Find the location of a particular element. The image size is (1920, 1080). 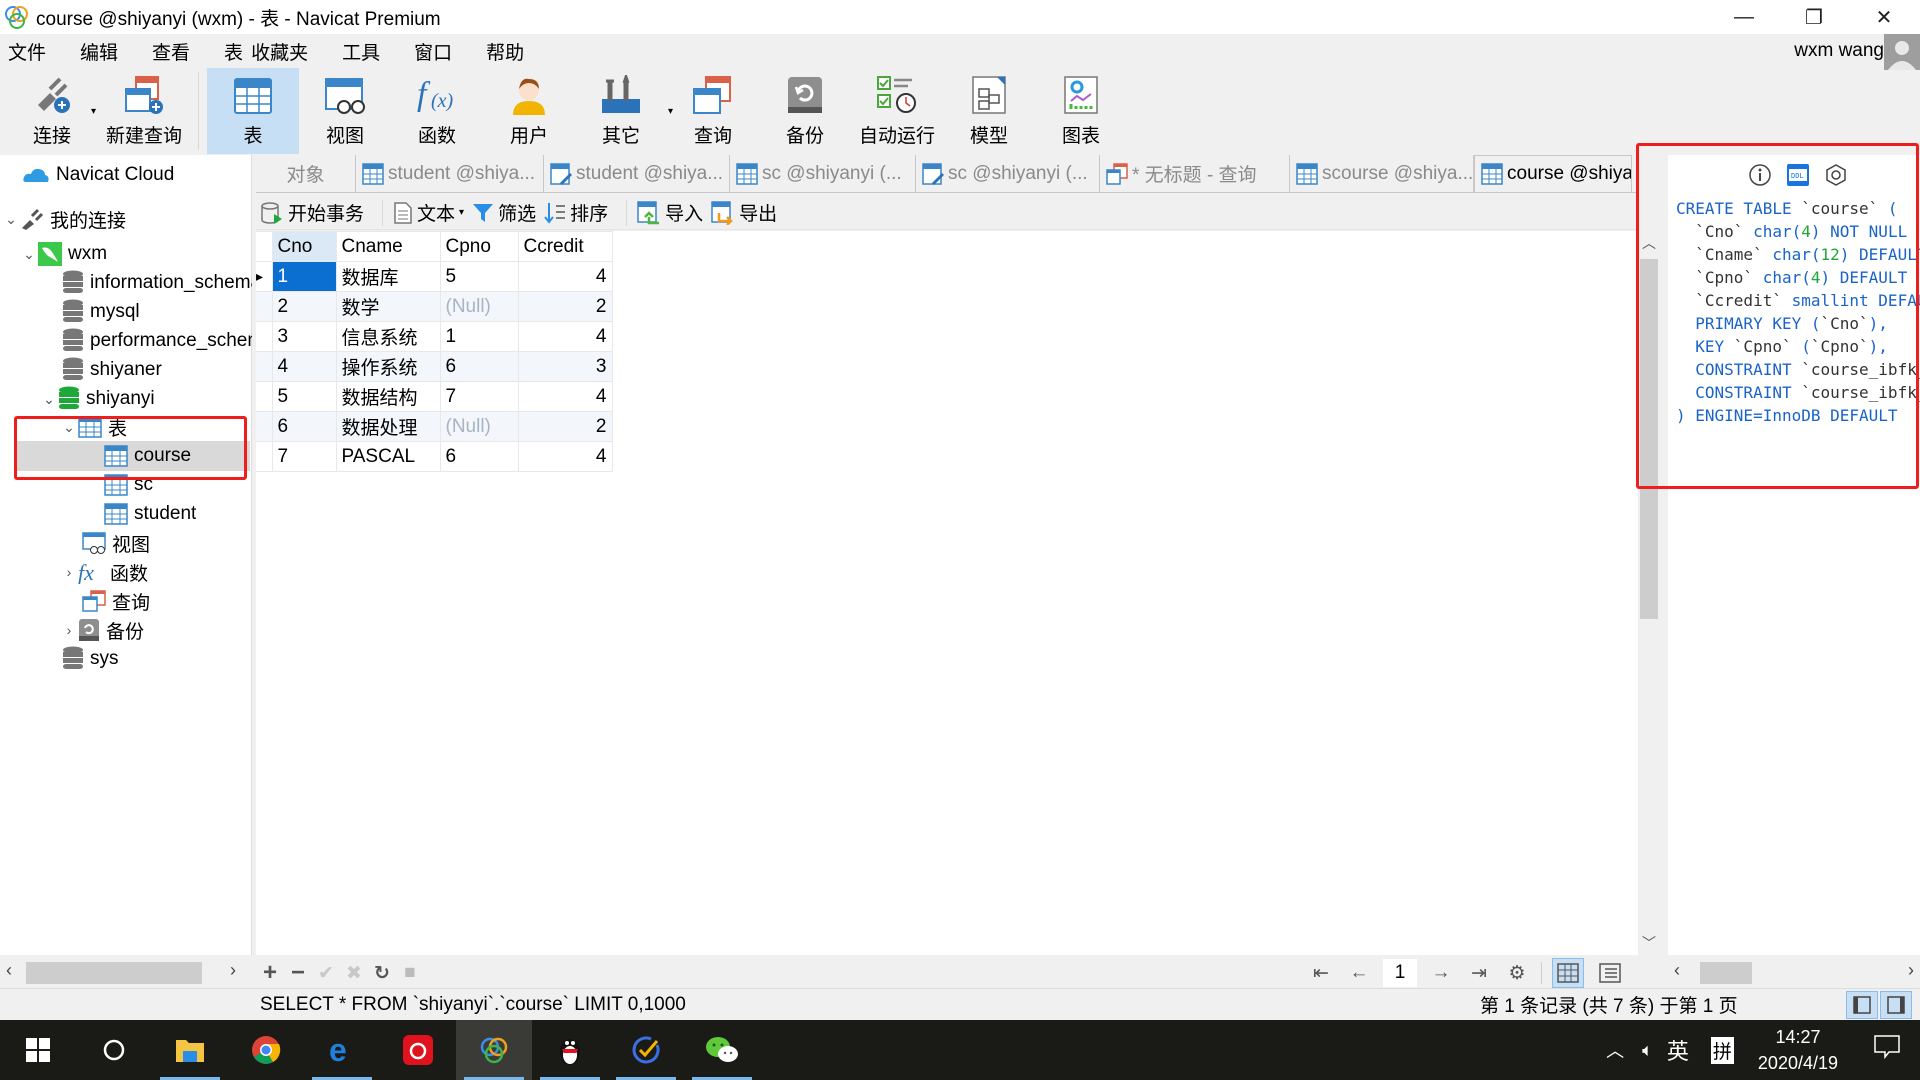

tree-db-shiyanyi: ⌄ shiyanyi is located at coordinates (97, 399).